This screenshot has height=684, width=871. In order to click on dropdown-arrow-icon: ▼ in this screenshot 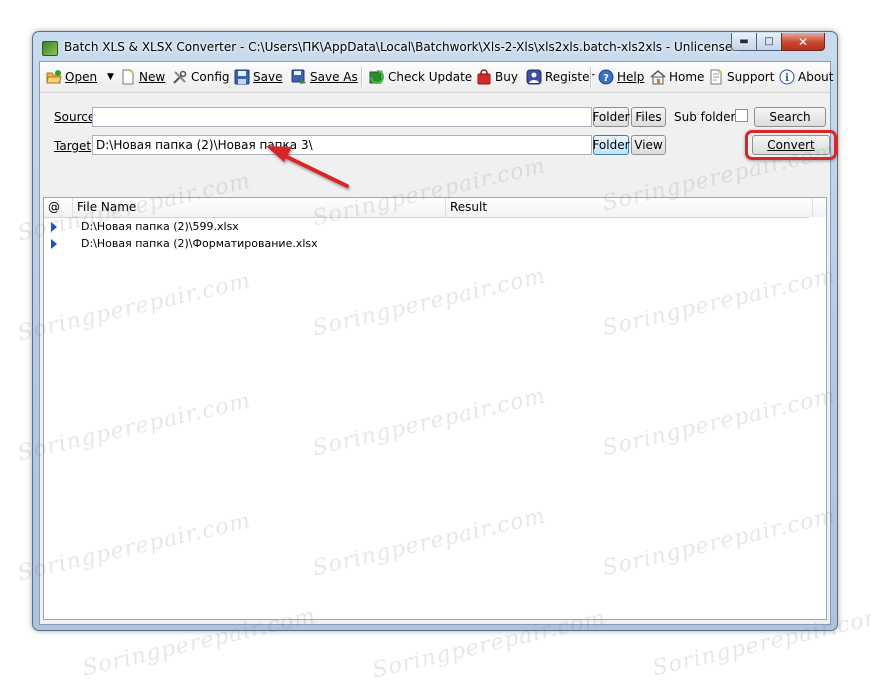, I will do `click(110, 77)`.